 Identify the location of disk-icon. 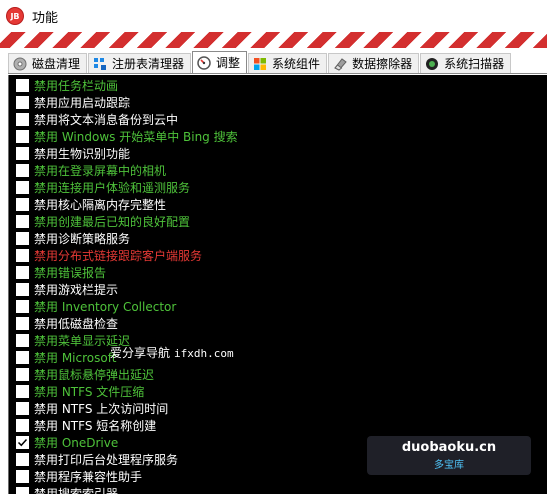
(20, 64).